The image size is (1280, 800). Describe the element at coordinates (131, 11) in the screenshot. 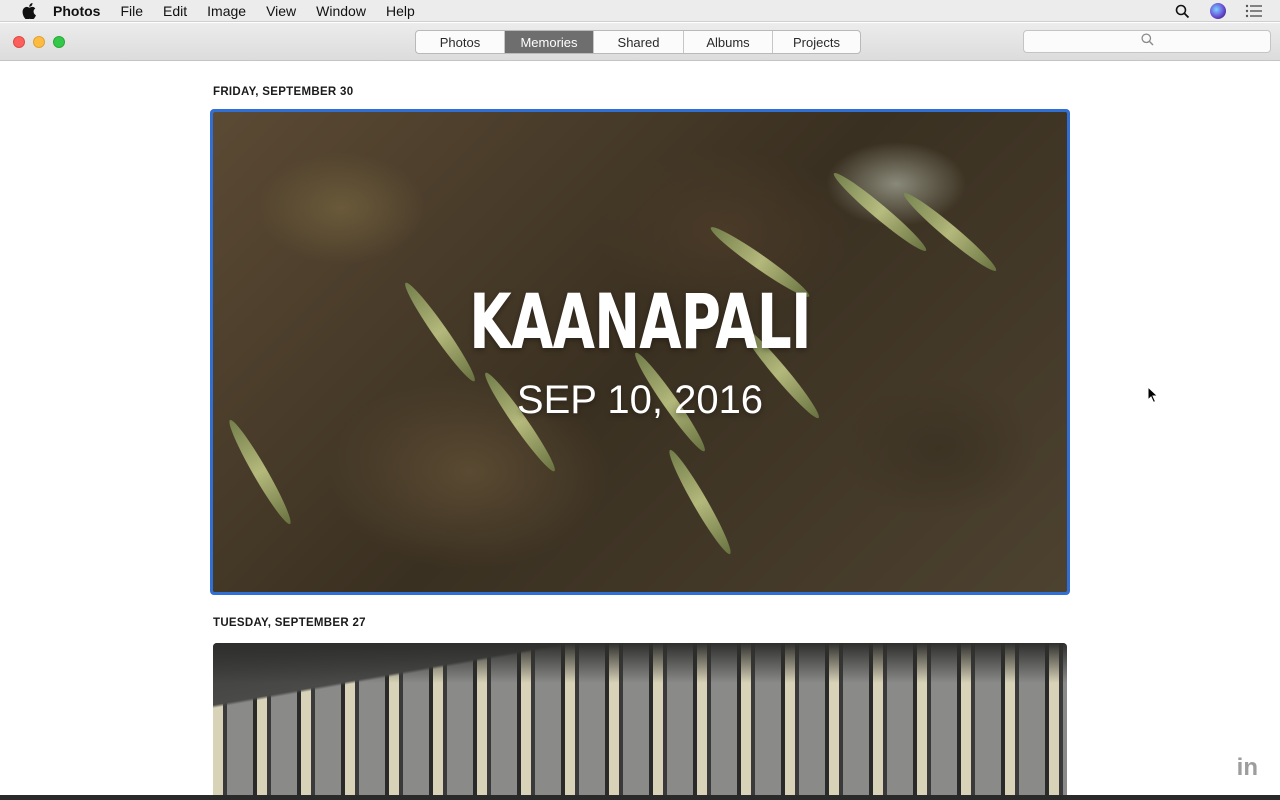

I see `menu-file: File` at that location.